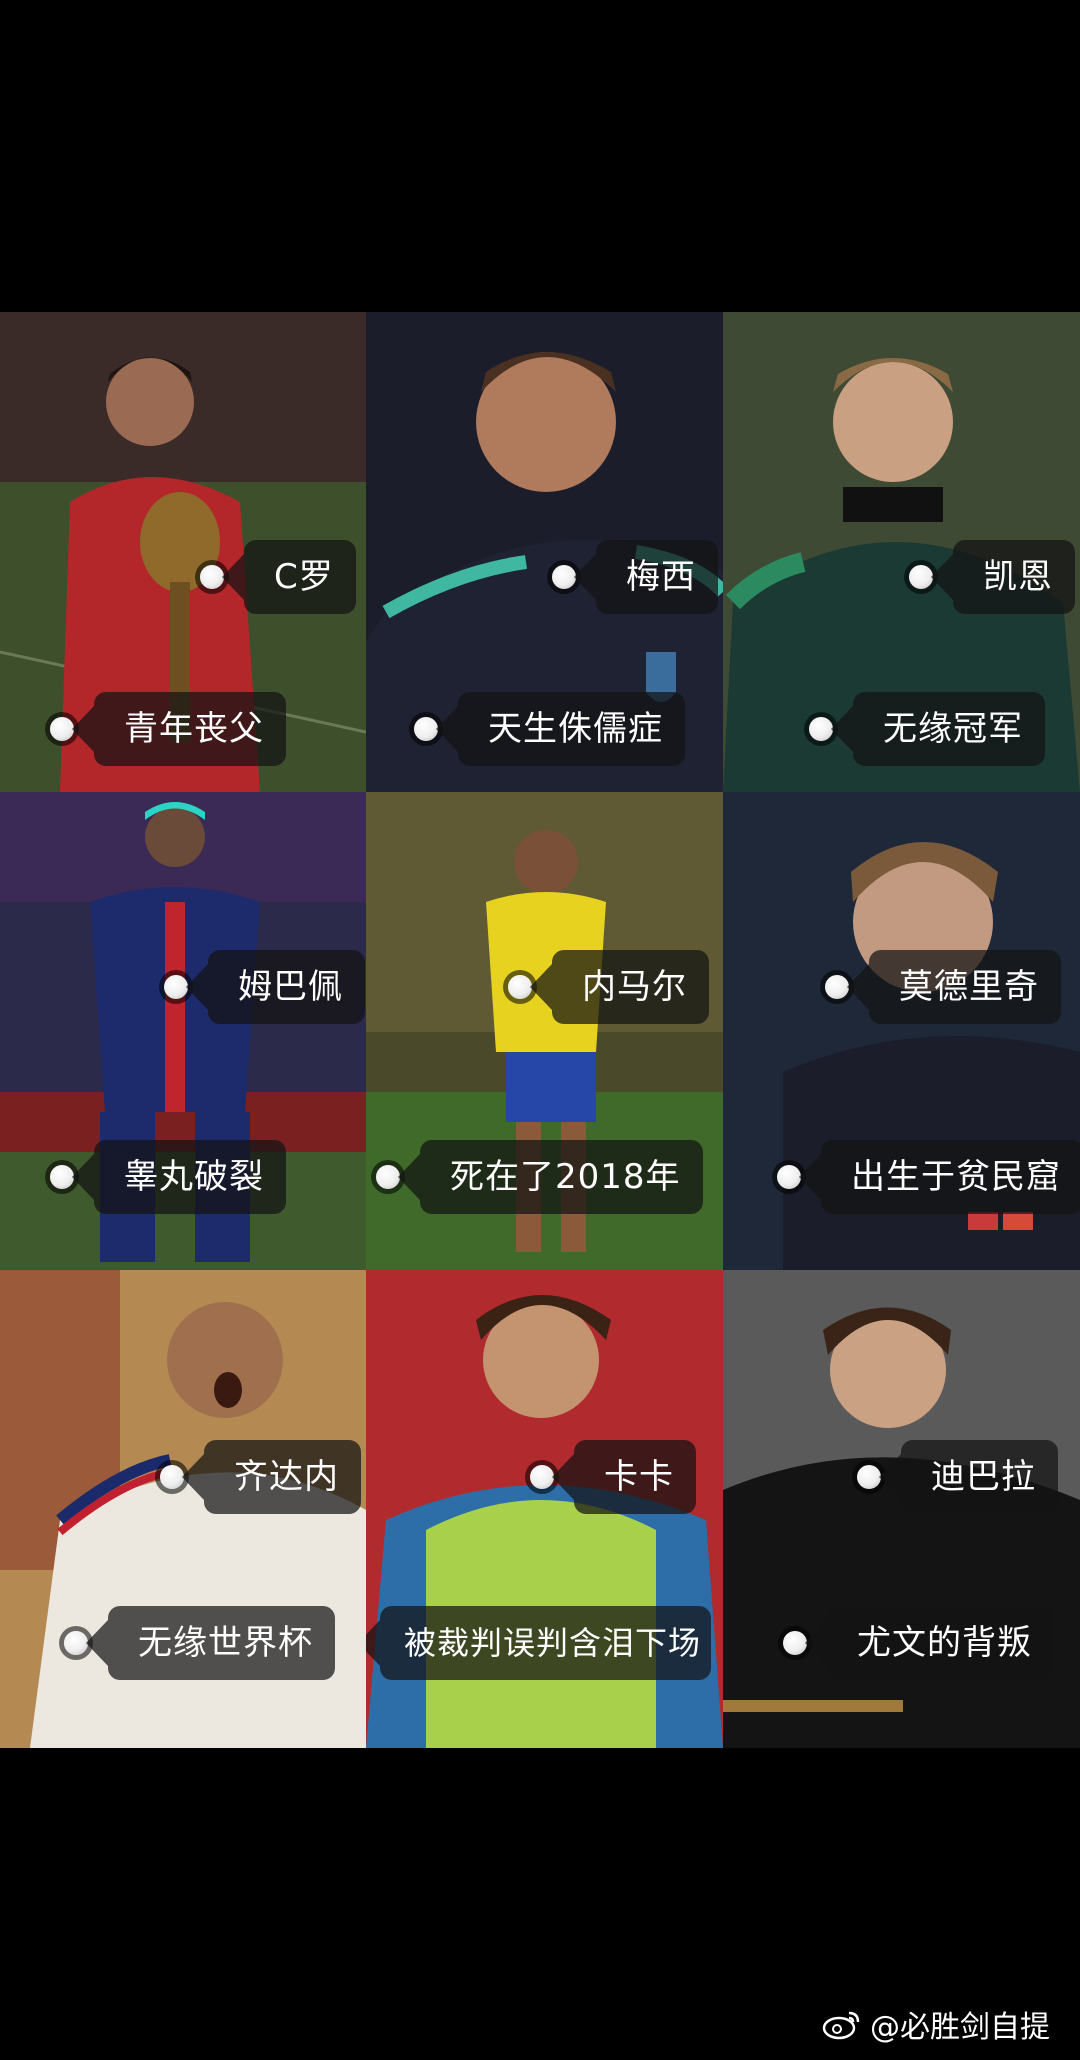  I want to click on player-story-tag: 死在了2018年, so click(539, 1177).